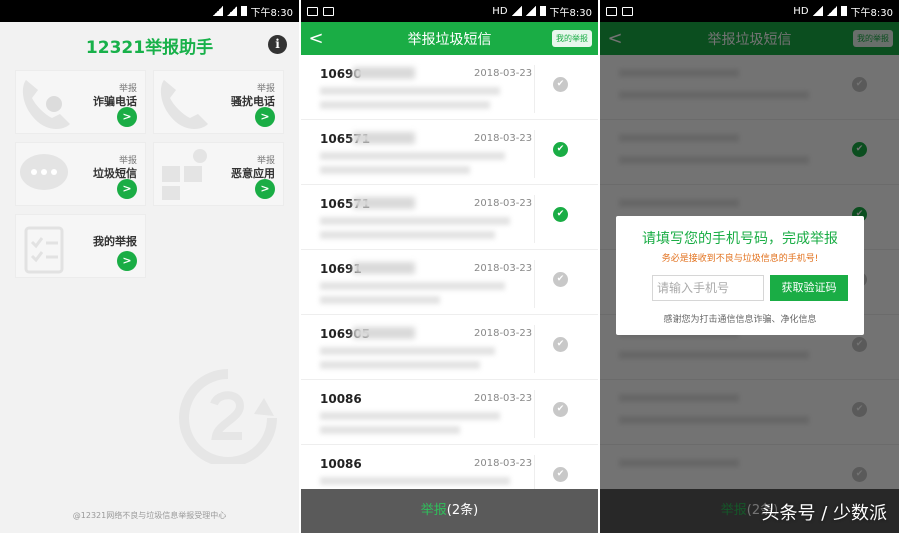 The image size is (899, 533). Describe the element at coordinates (228, 416) in the screenshot. I see `logo-watermark-icon` at that location.